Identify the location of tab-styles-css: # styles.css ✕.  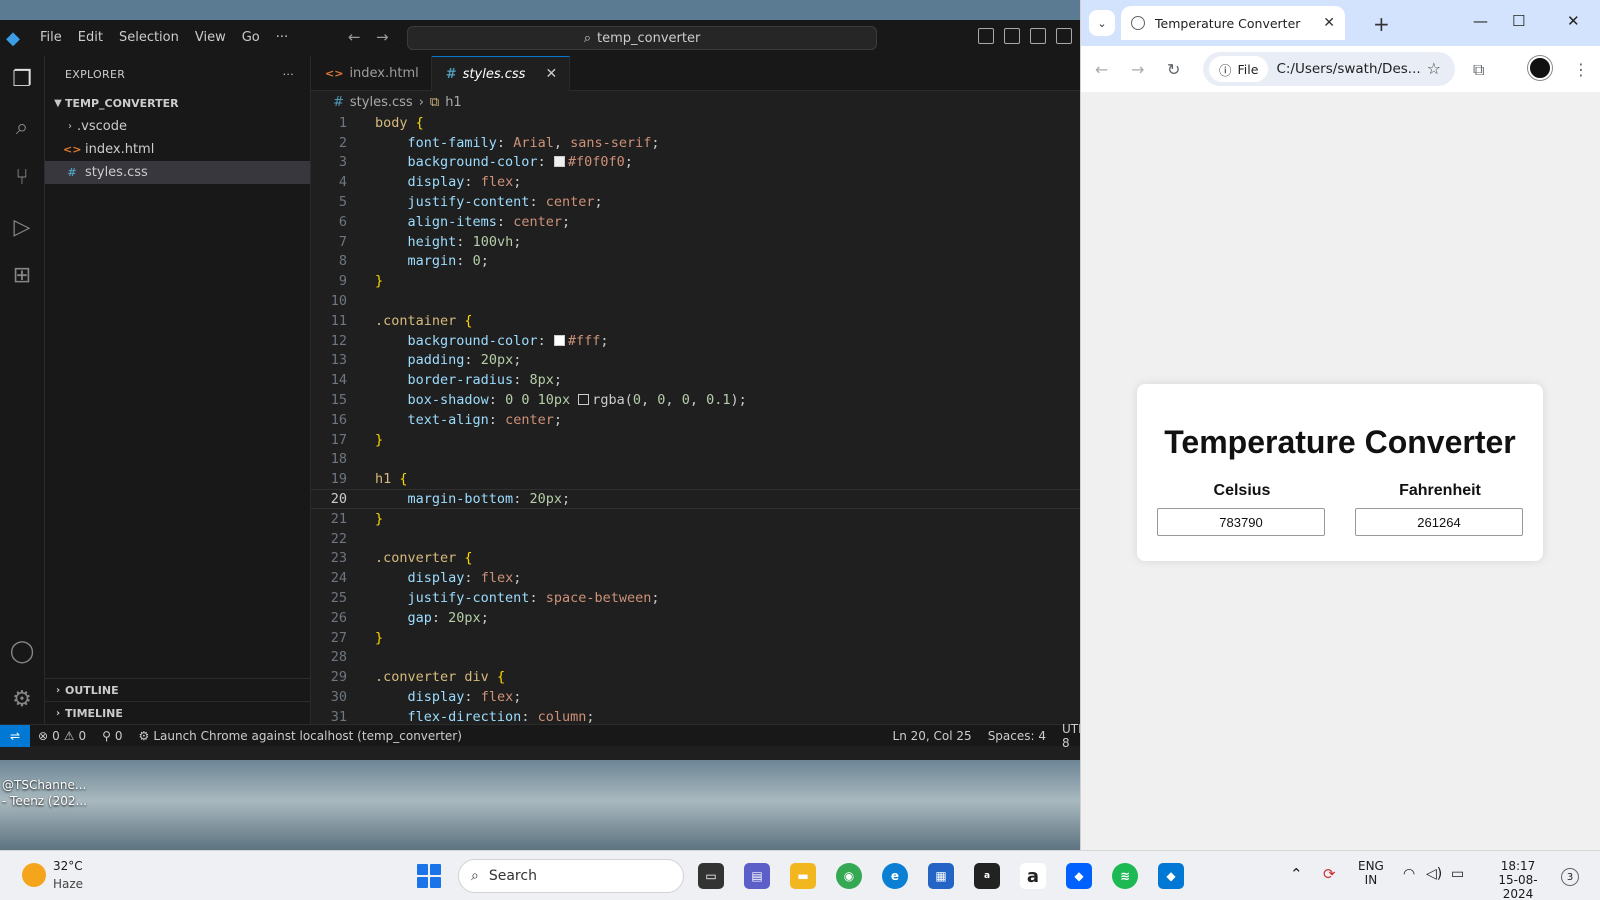
(501, 73).